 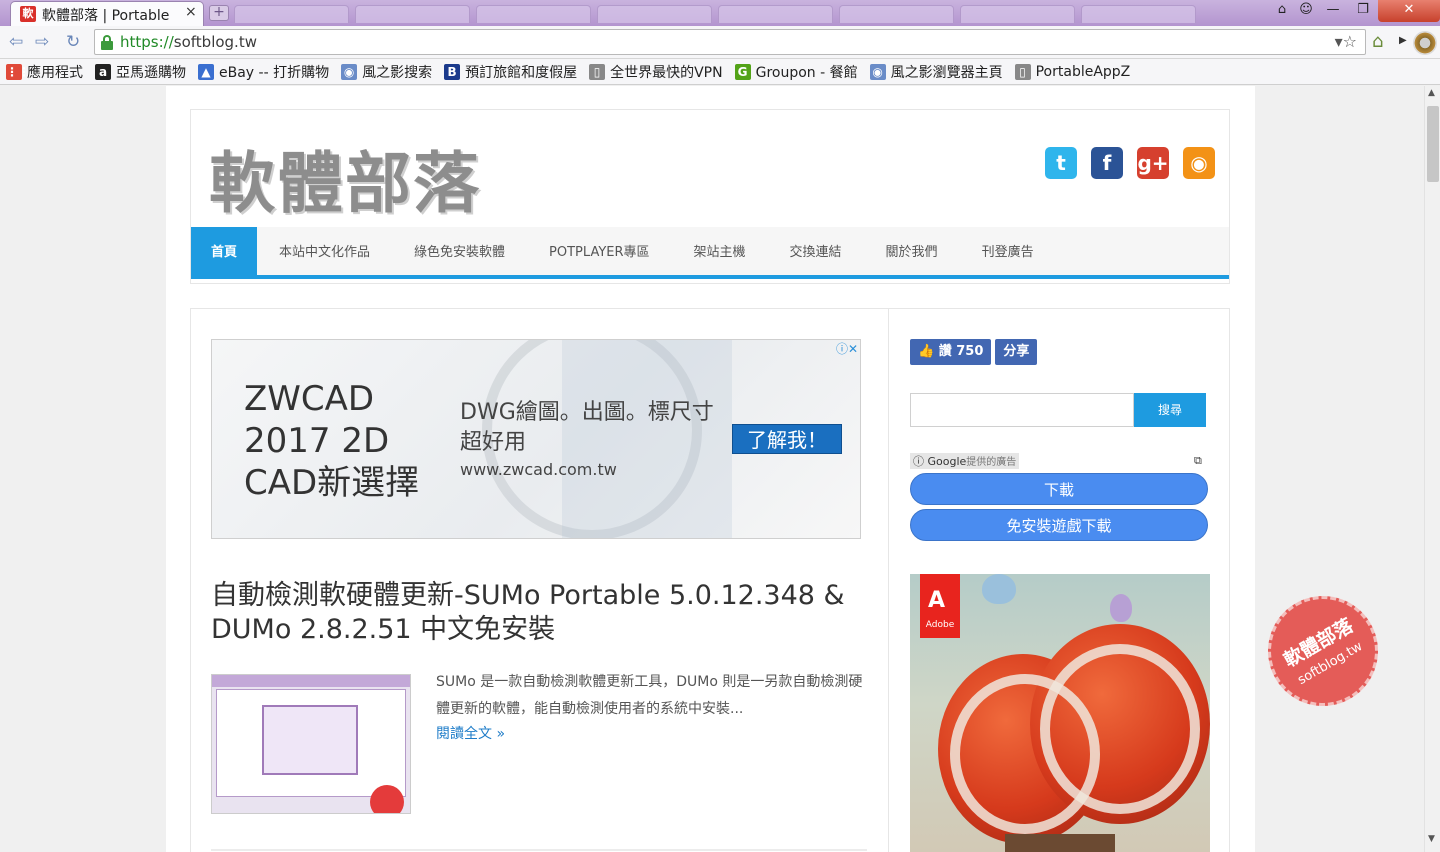 What do you see at coordinates (1282, 11) in the screenshot?
I see `home-profile-icon: ⌂` at bounding box center [1282, 11].